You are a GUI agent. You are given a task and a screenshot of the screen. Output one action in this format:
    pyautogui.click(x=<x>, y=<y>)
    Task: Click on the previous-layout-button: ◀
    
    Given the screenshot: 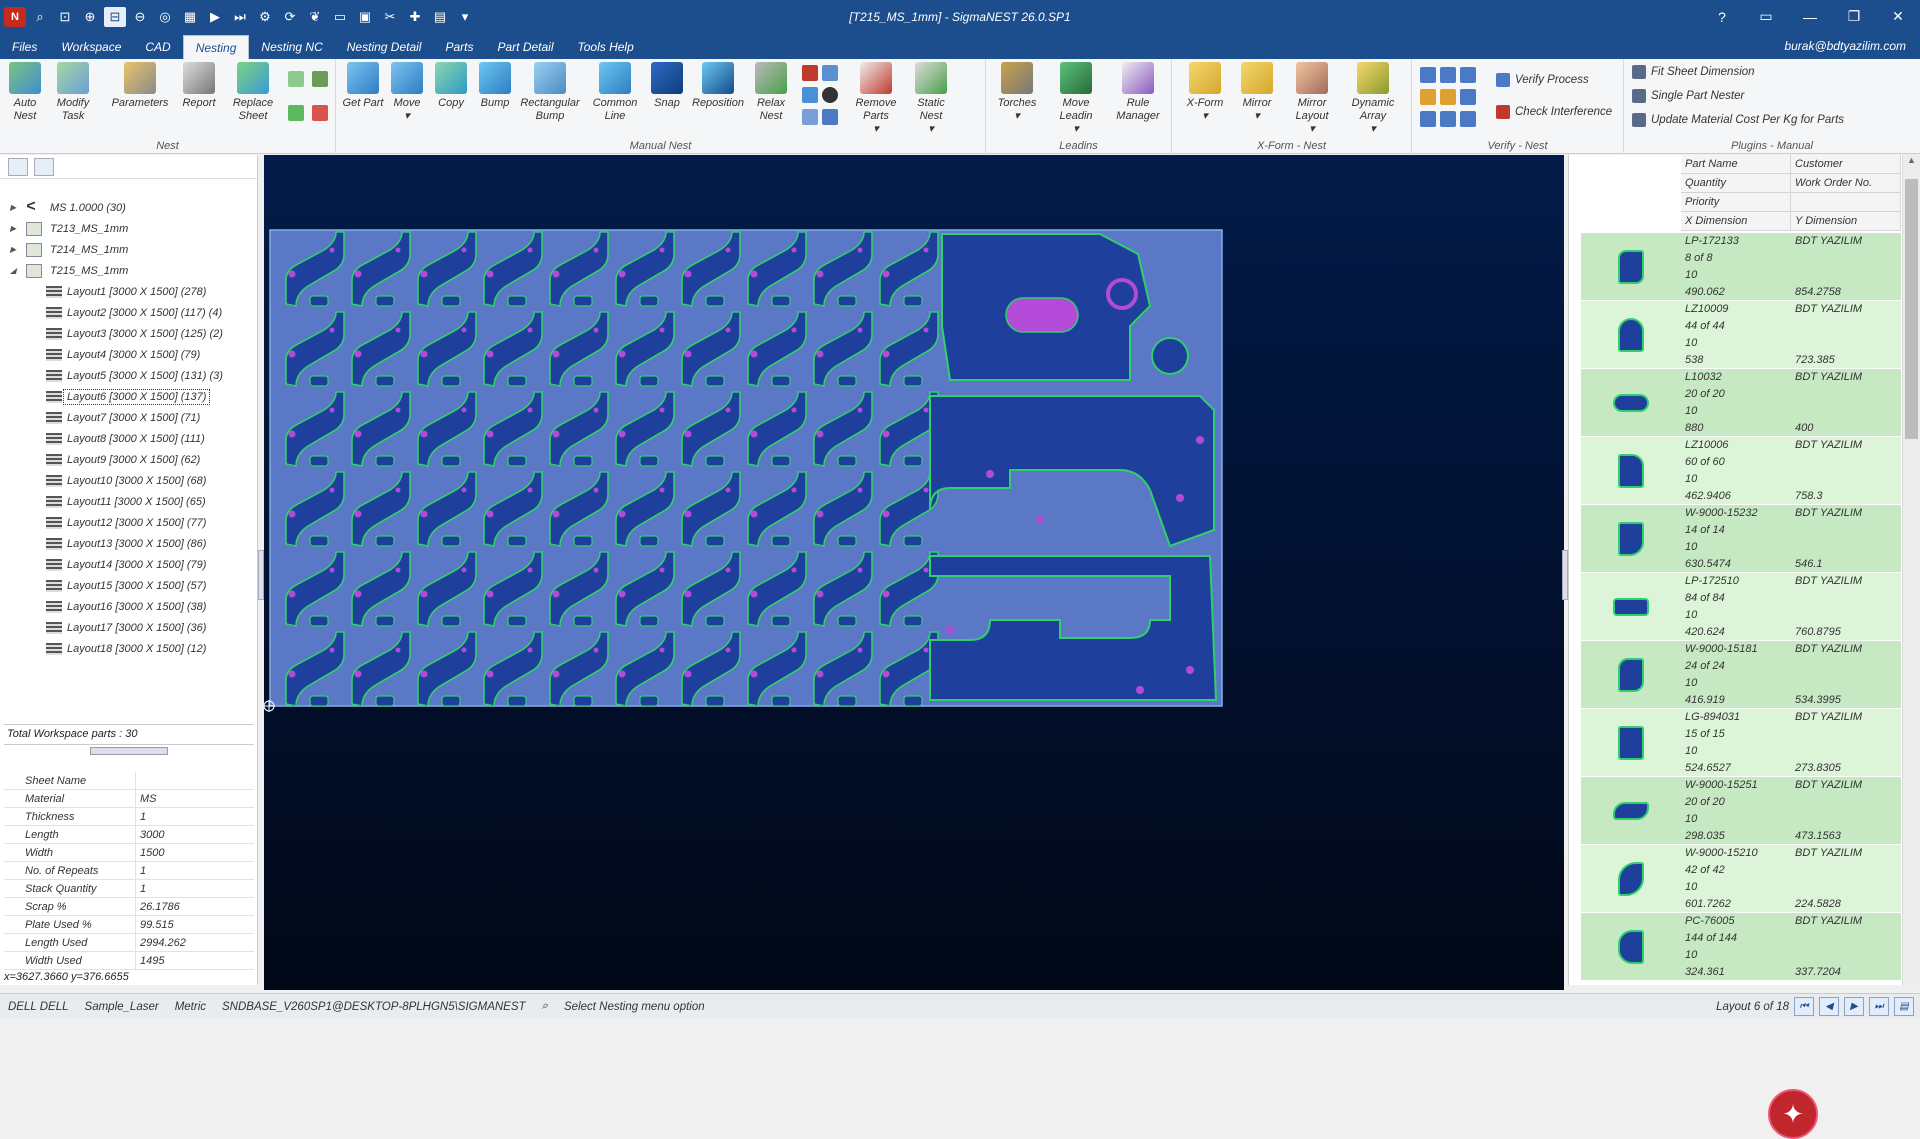 What is the action you would take?
    pyautogui.click(x=1829, y=1006)
    